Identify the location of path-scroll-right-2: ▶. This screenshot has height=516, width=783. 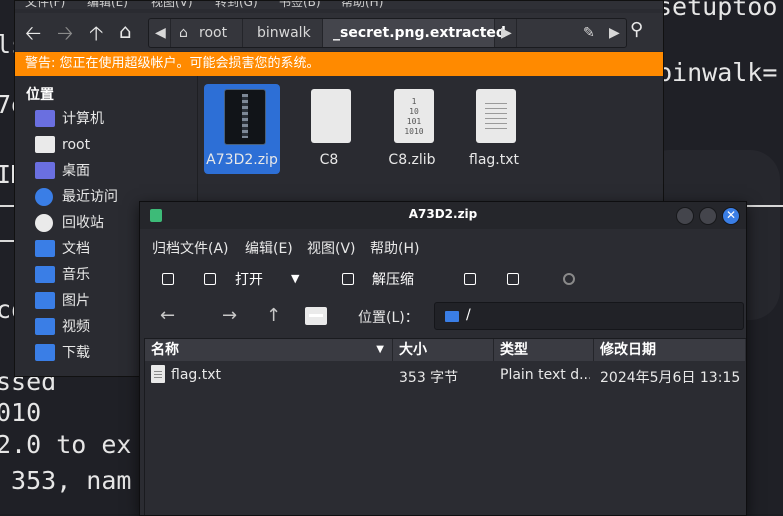
(615, 33).